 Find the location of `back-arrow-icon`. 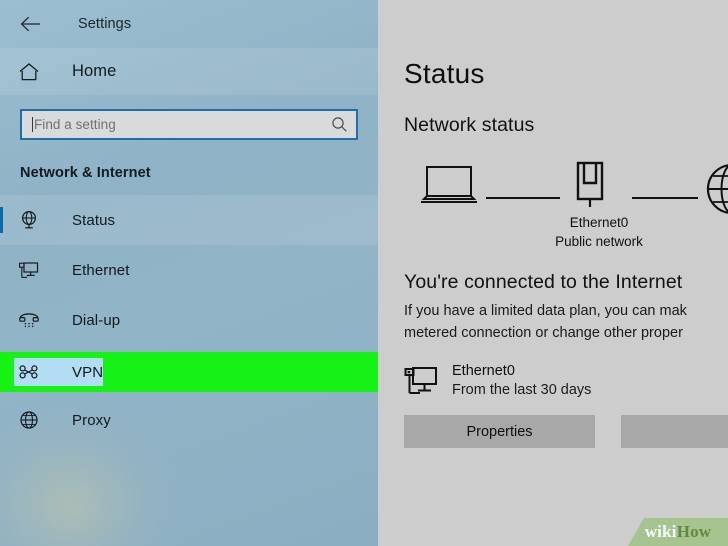

back-arrow-icon is located at coordinates (30, 24).